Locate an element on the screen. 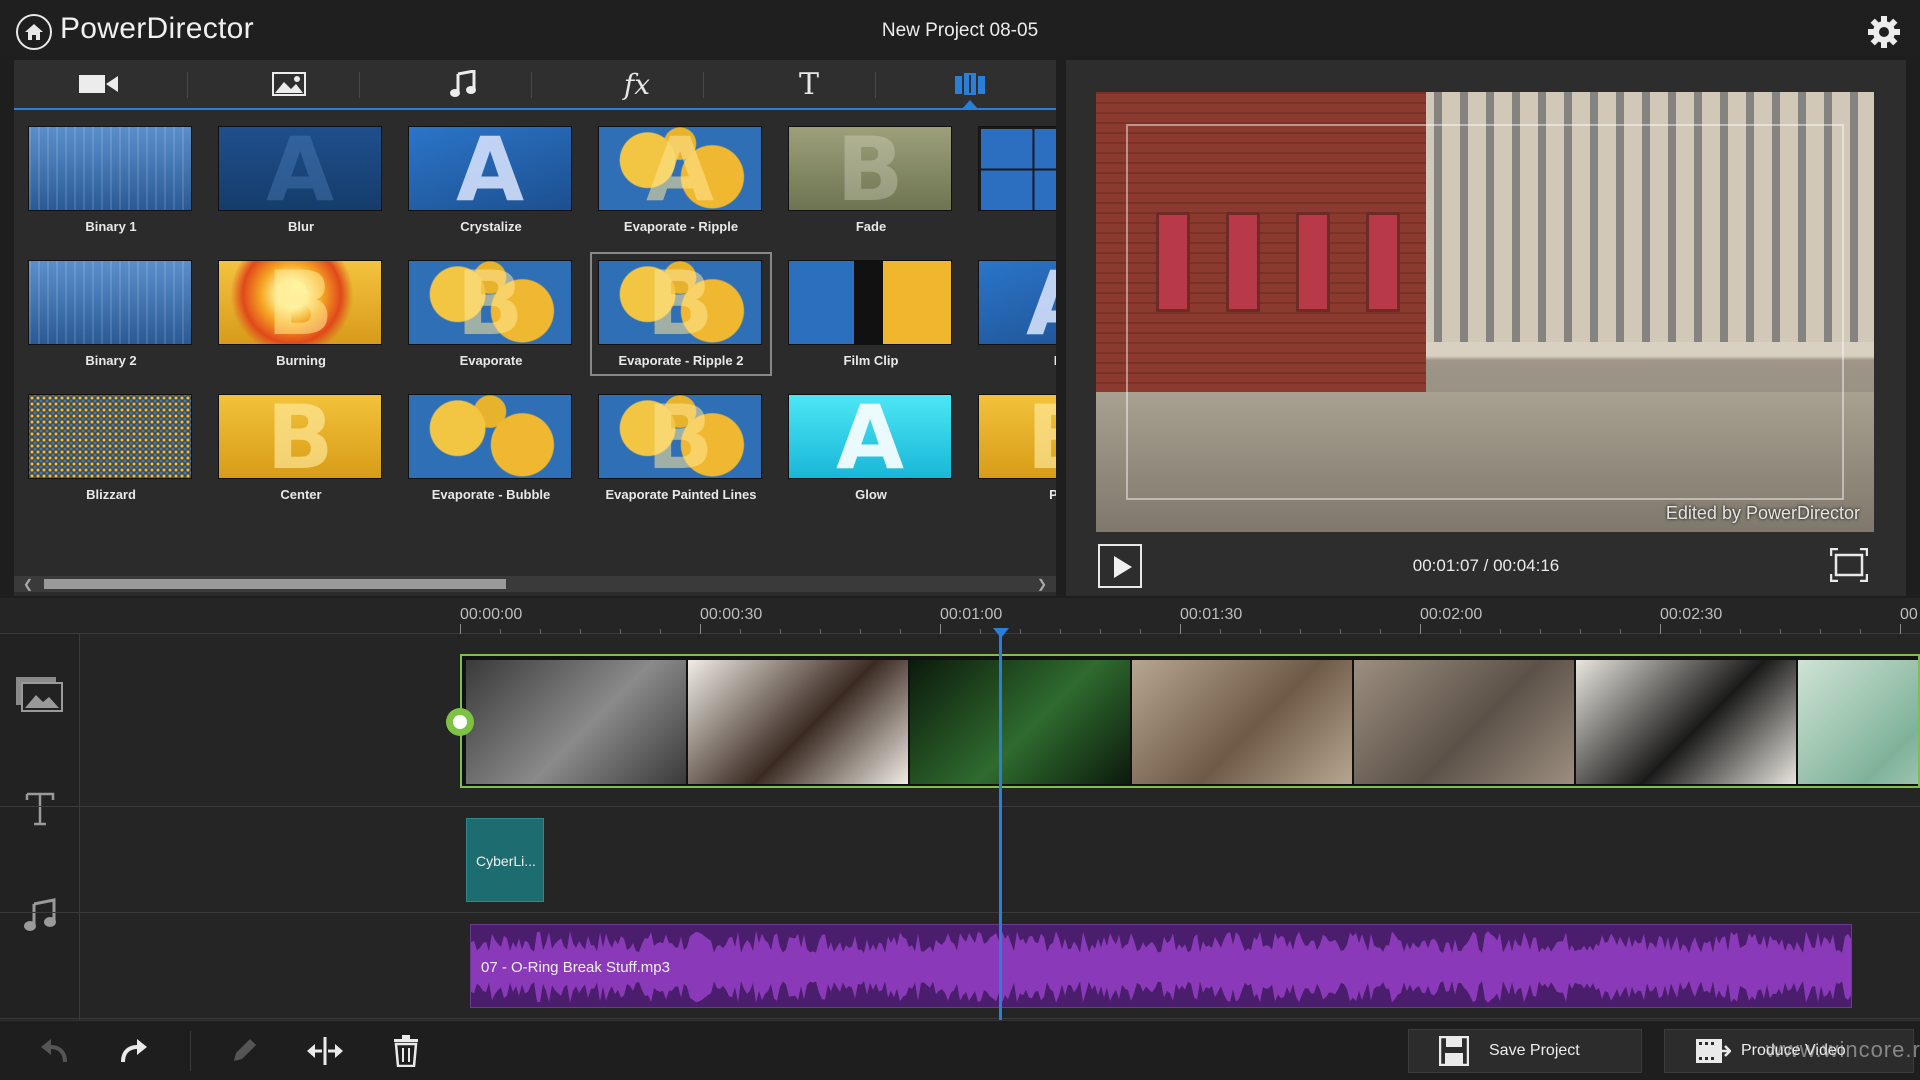  transition-thumb: Binary 2 is located at coordinates (111, 314).